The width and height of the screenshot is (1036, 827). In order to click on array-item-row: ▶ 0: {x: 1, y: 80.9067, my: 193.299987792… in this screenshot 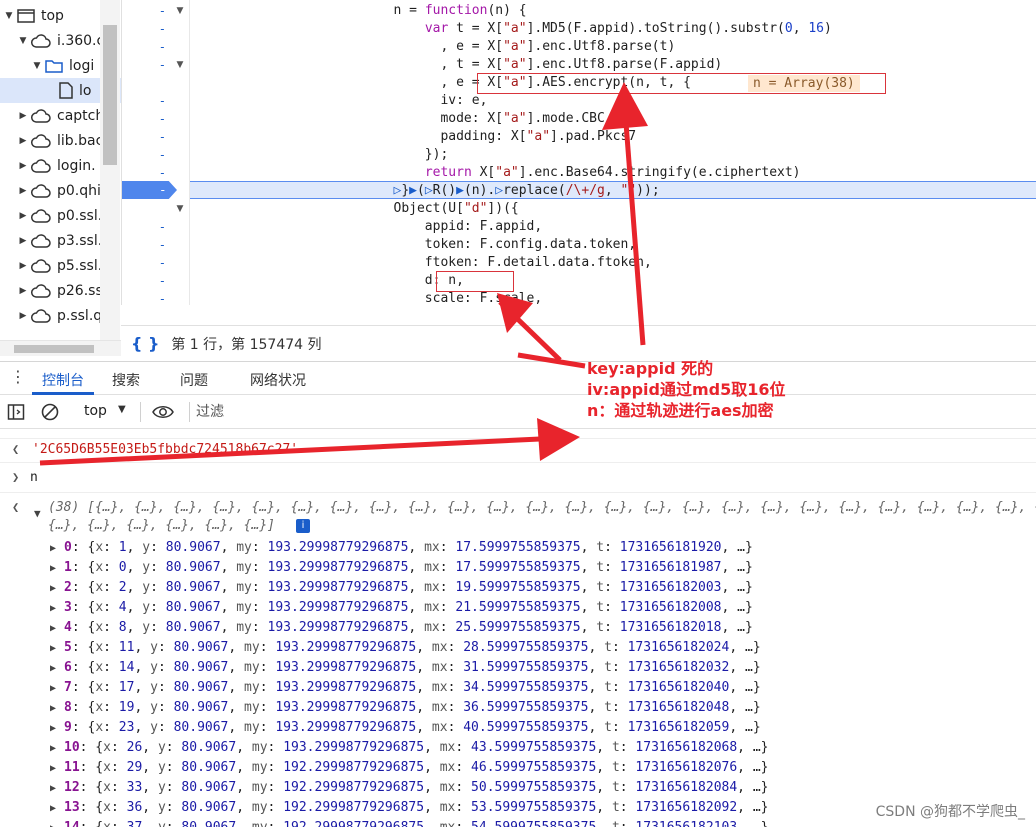, I will do `click(518, 549)`.